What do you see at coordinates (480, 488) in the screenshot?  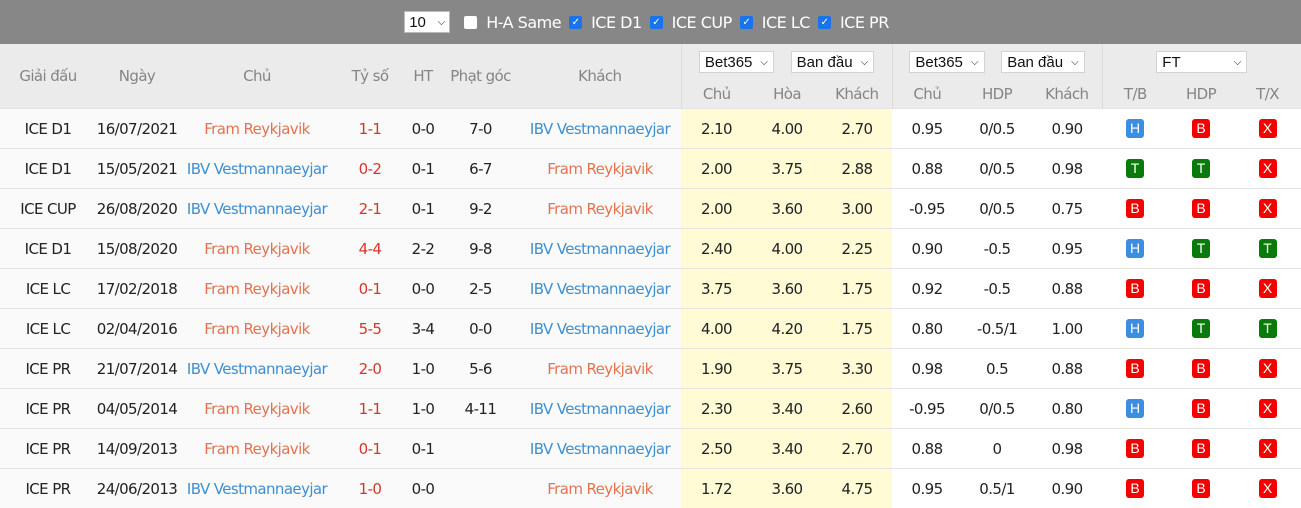 I see `corners-cell` at bounding box center [480, 488].